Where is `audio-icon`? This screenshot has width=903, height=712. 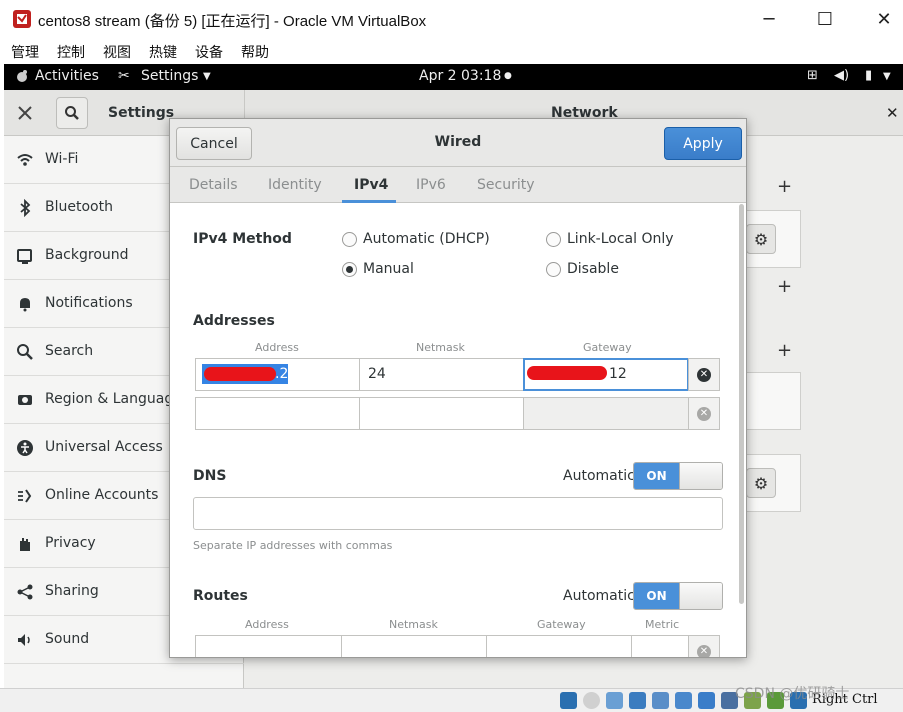 audio-icon is located at coordinates (614, 700).